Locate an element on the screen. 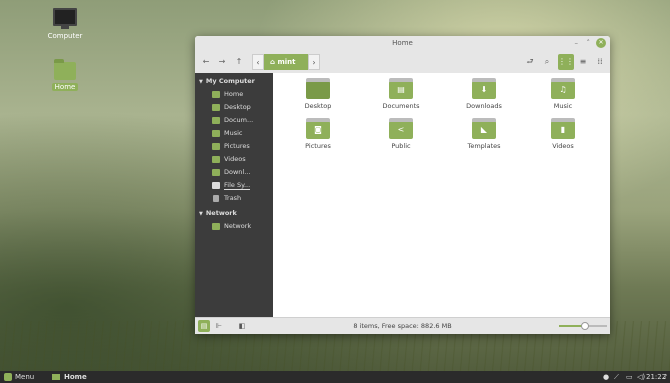  file-item-label: Videos is located at coordinates (563, 146).